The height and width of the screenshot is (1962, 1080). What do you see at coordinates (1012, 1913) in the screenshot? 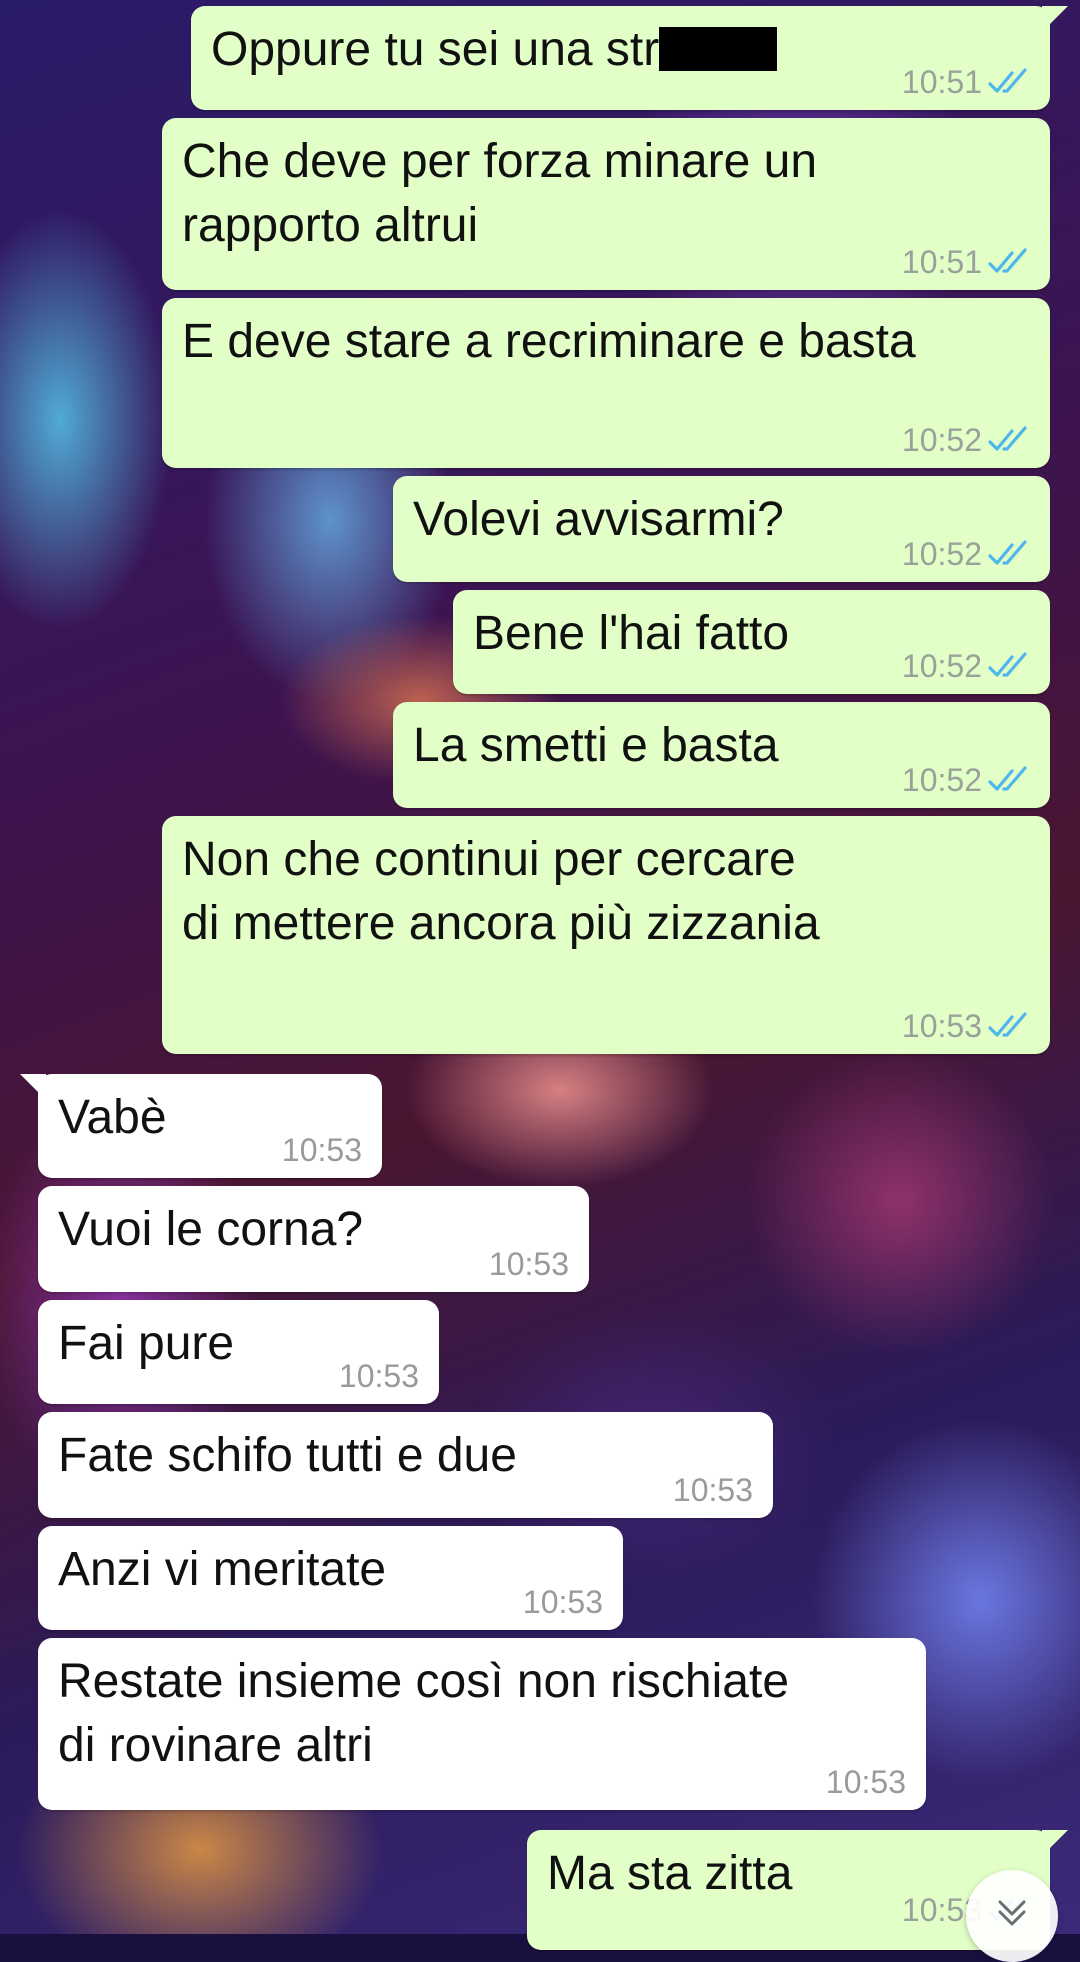
I see `chevron-down-icon` at bounding box center [1012, 1913].